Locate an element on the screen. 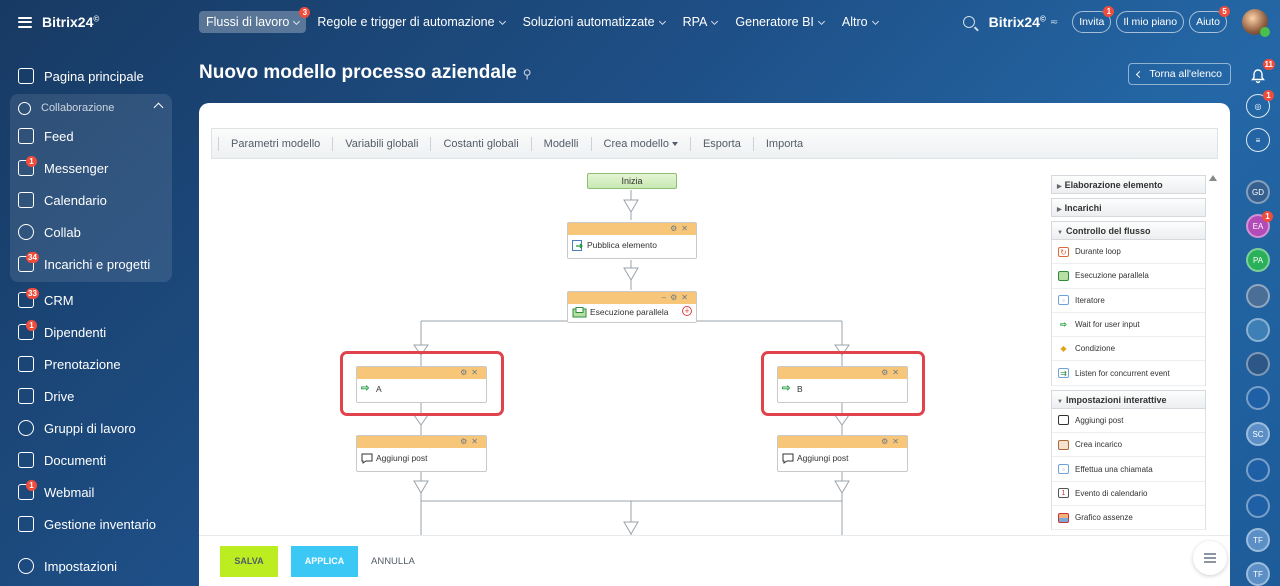 The image size is (1280, 586). sidebar-item-inventory: Gestione inventario is located at coordinates (91, 524).